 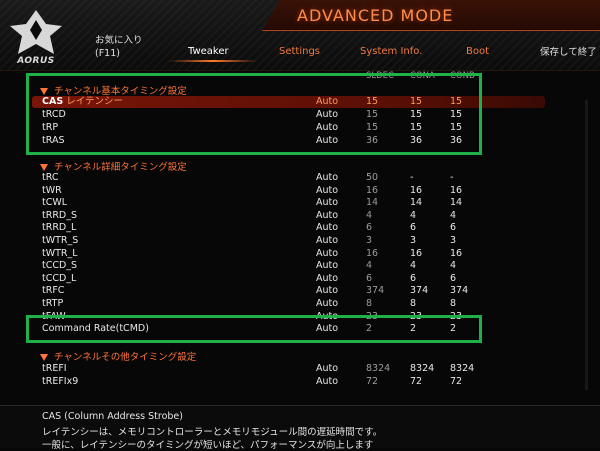 What do you see at coordinates (422, 368) in the screenshot?
I see `value-col2: 8324` at bounding box center [422, 368].